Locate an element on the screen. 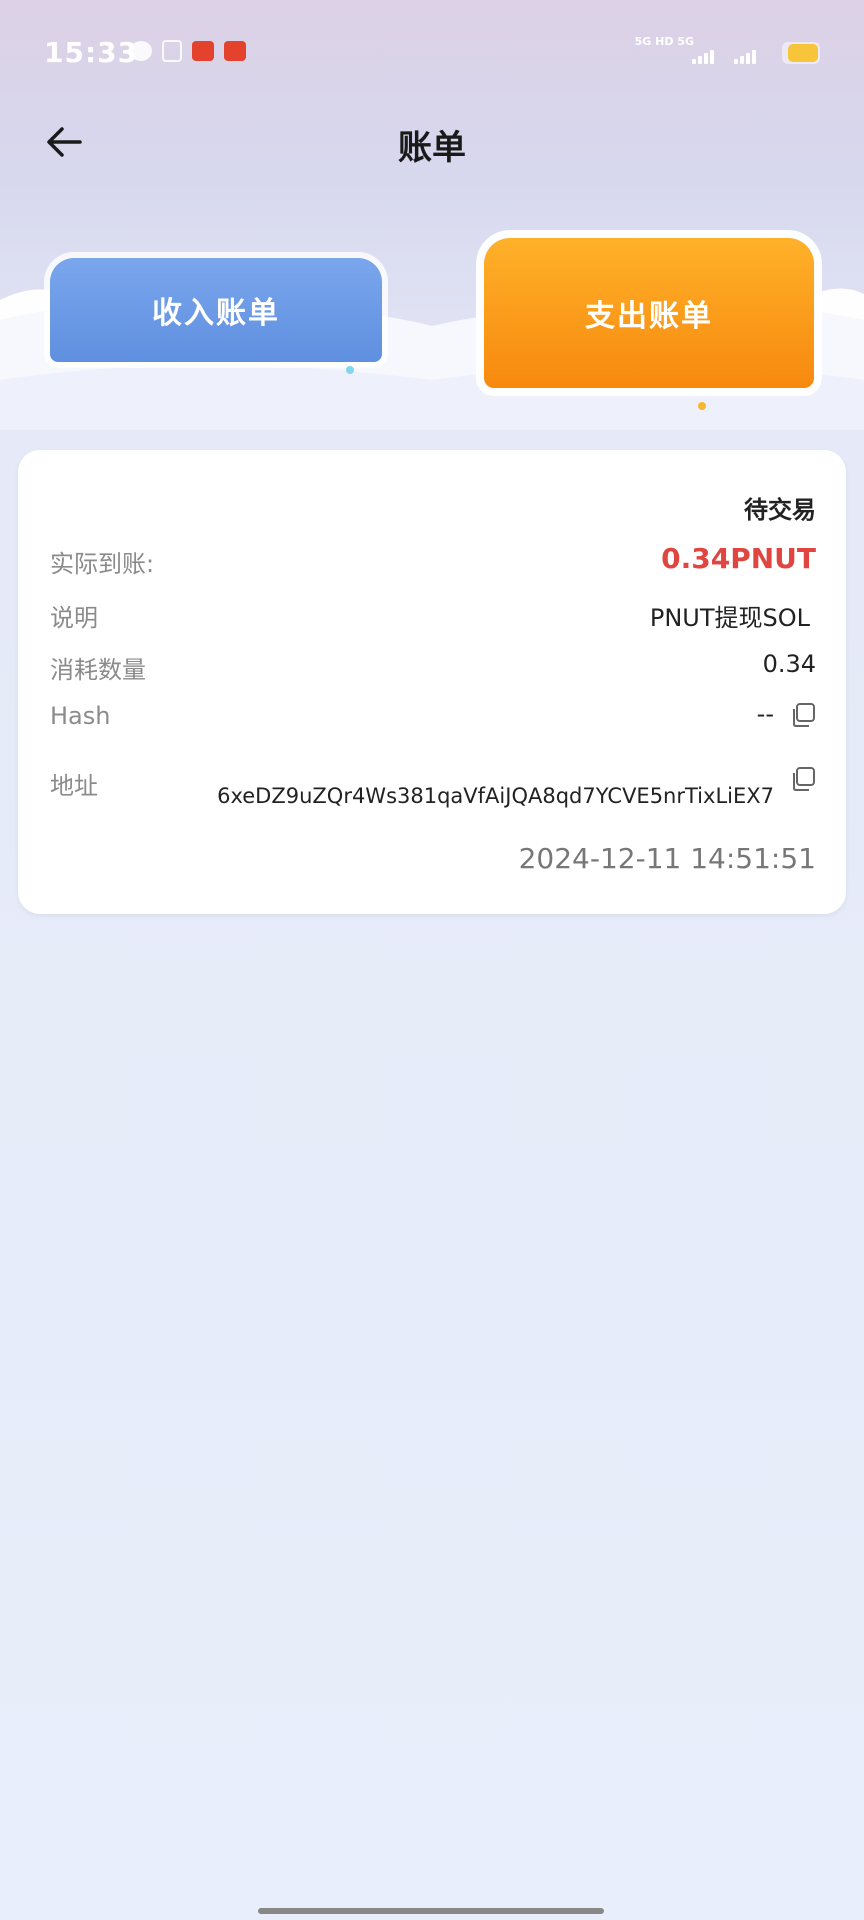  home-indicator is located at coordinates (431, 1911).